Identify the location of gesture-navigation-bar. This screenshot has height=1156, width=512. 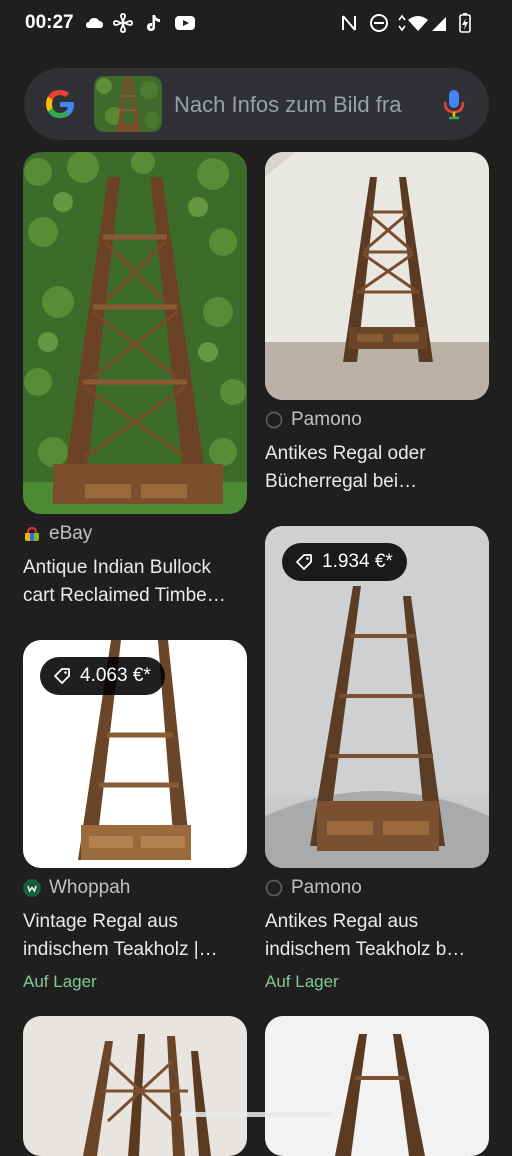
(256, 1114).